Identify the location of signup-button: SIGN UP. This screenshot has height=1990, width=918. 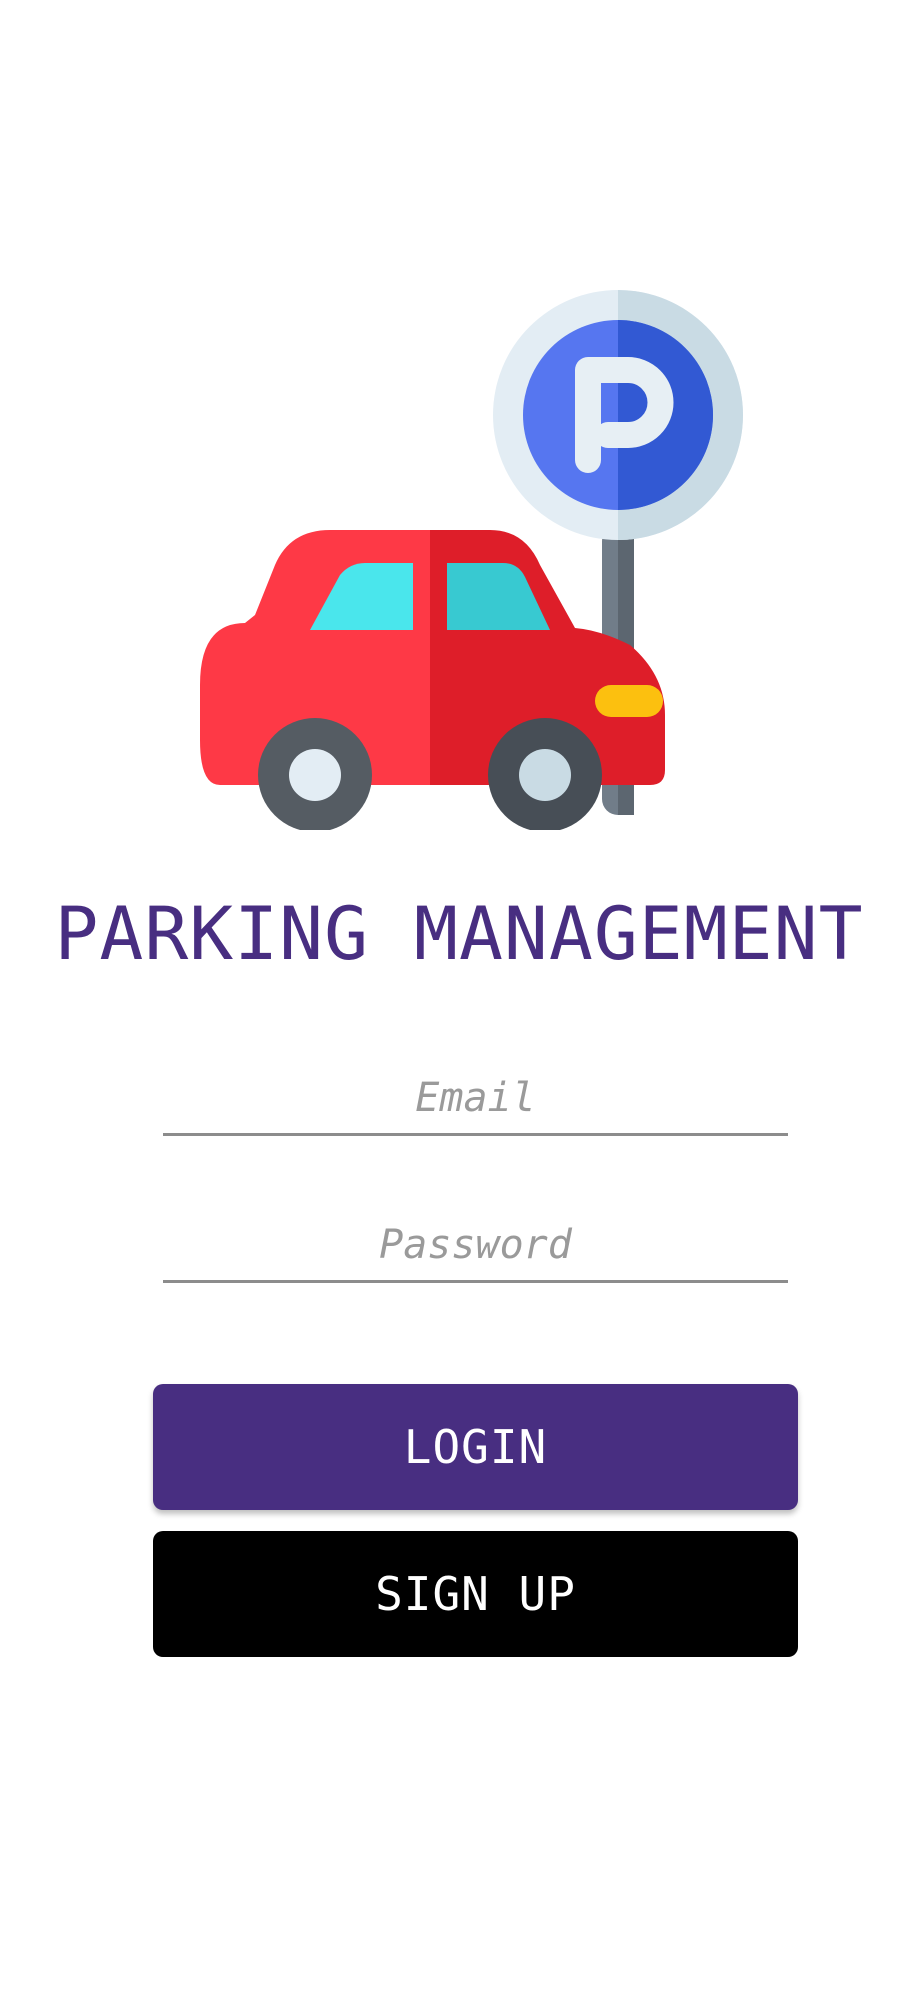
(475, 1594).